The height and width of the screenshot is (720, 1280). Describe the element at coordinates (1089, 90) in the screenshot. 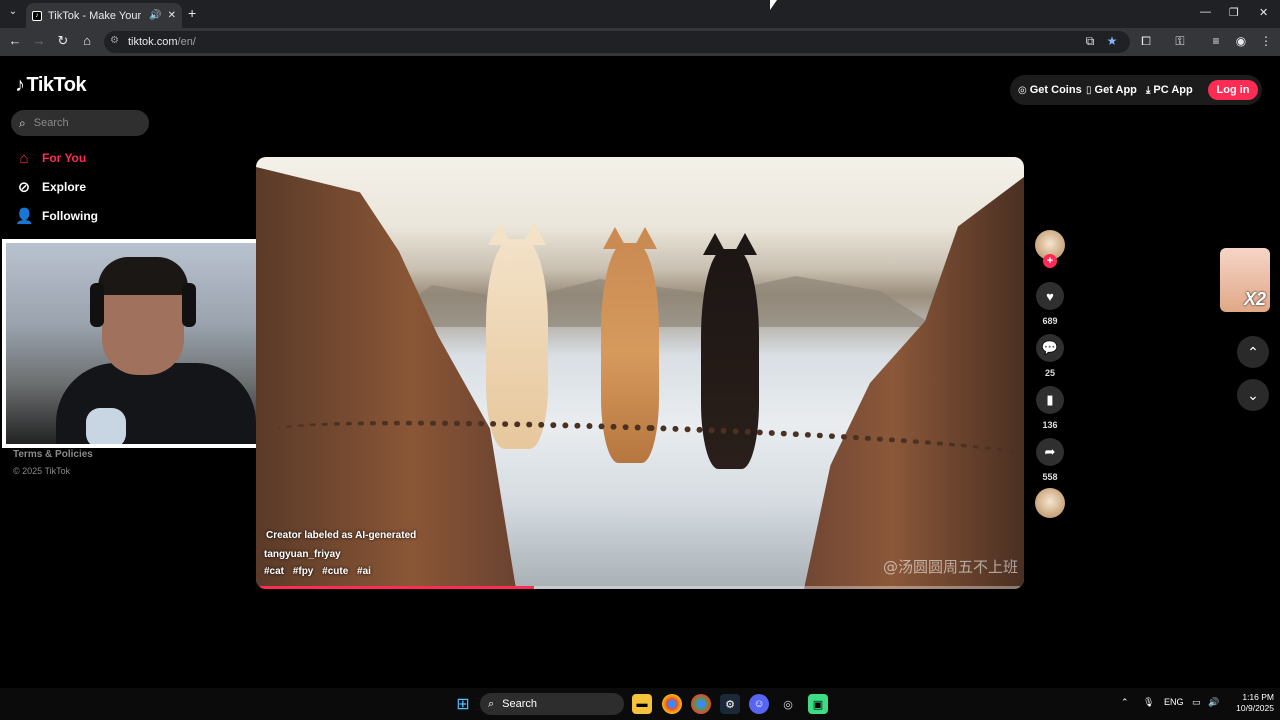

I see `phone-icon: ▯` at that location.